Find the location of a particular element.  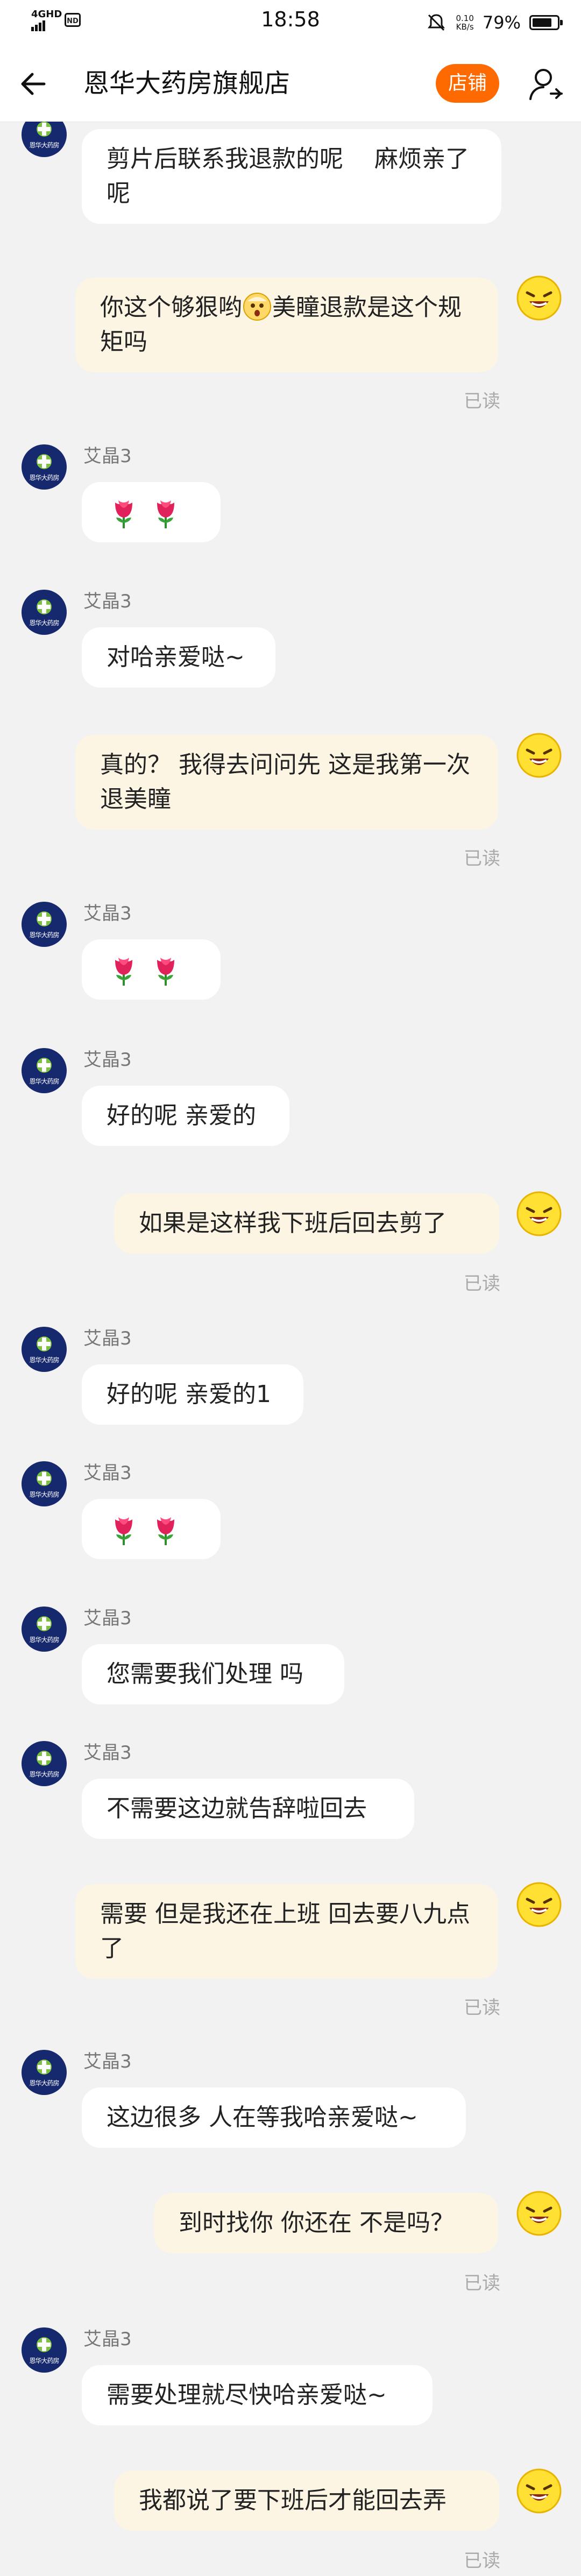

network-speed-value: 0.10 is located at coordinates (465, 18).